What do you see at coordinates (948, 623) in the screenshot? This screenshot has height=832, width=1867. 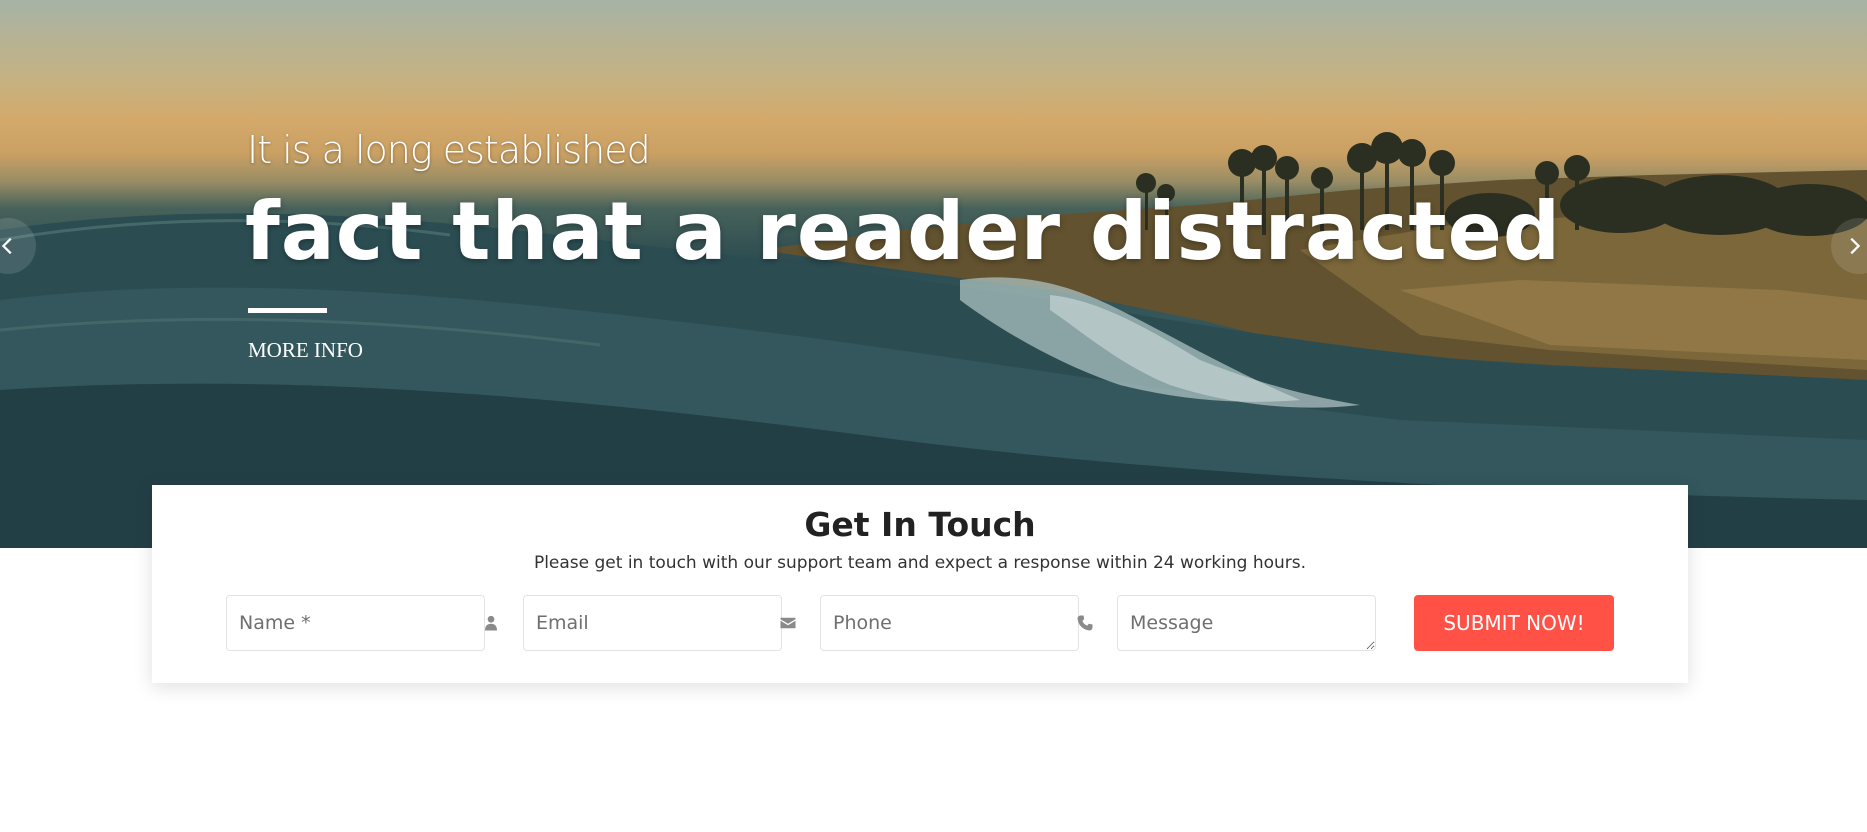 I see `phone-input` at bounding box center [948, 623].